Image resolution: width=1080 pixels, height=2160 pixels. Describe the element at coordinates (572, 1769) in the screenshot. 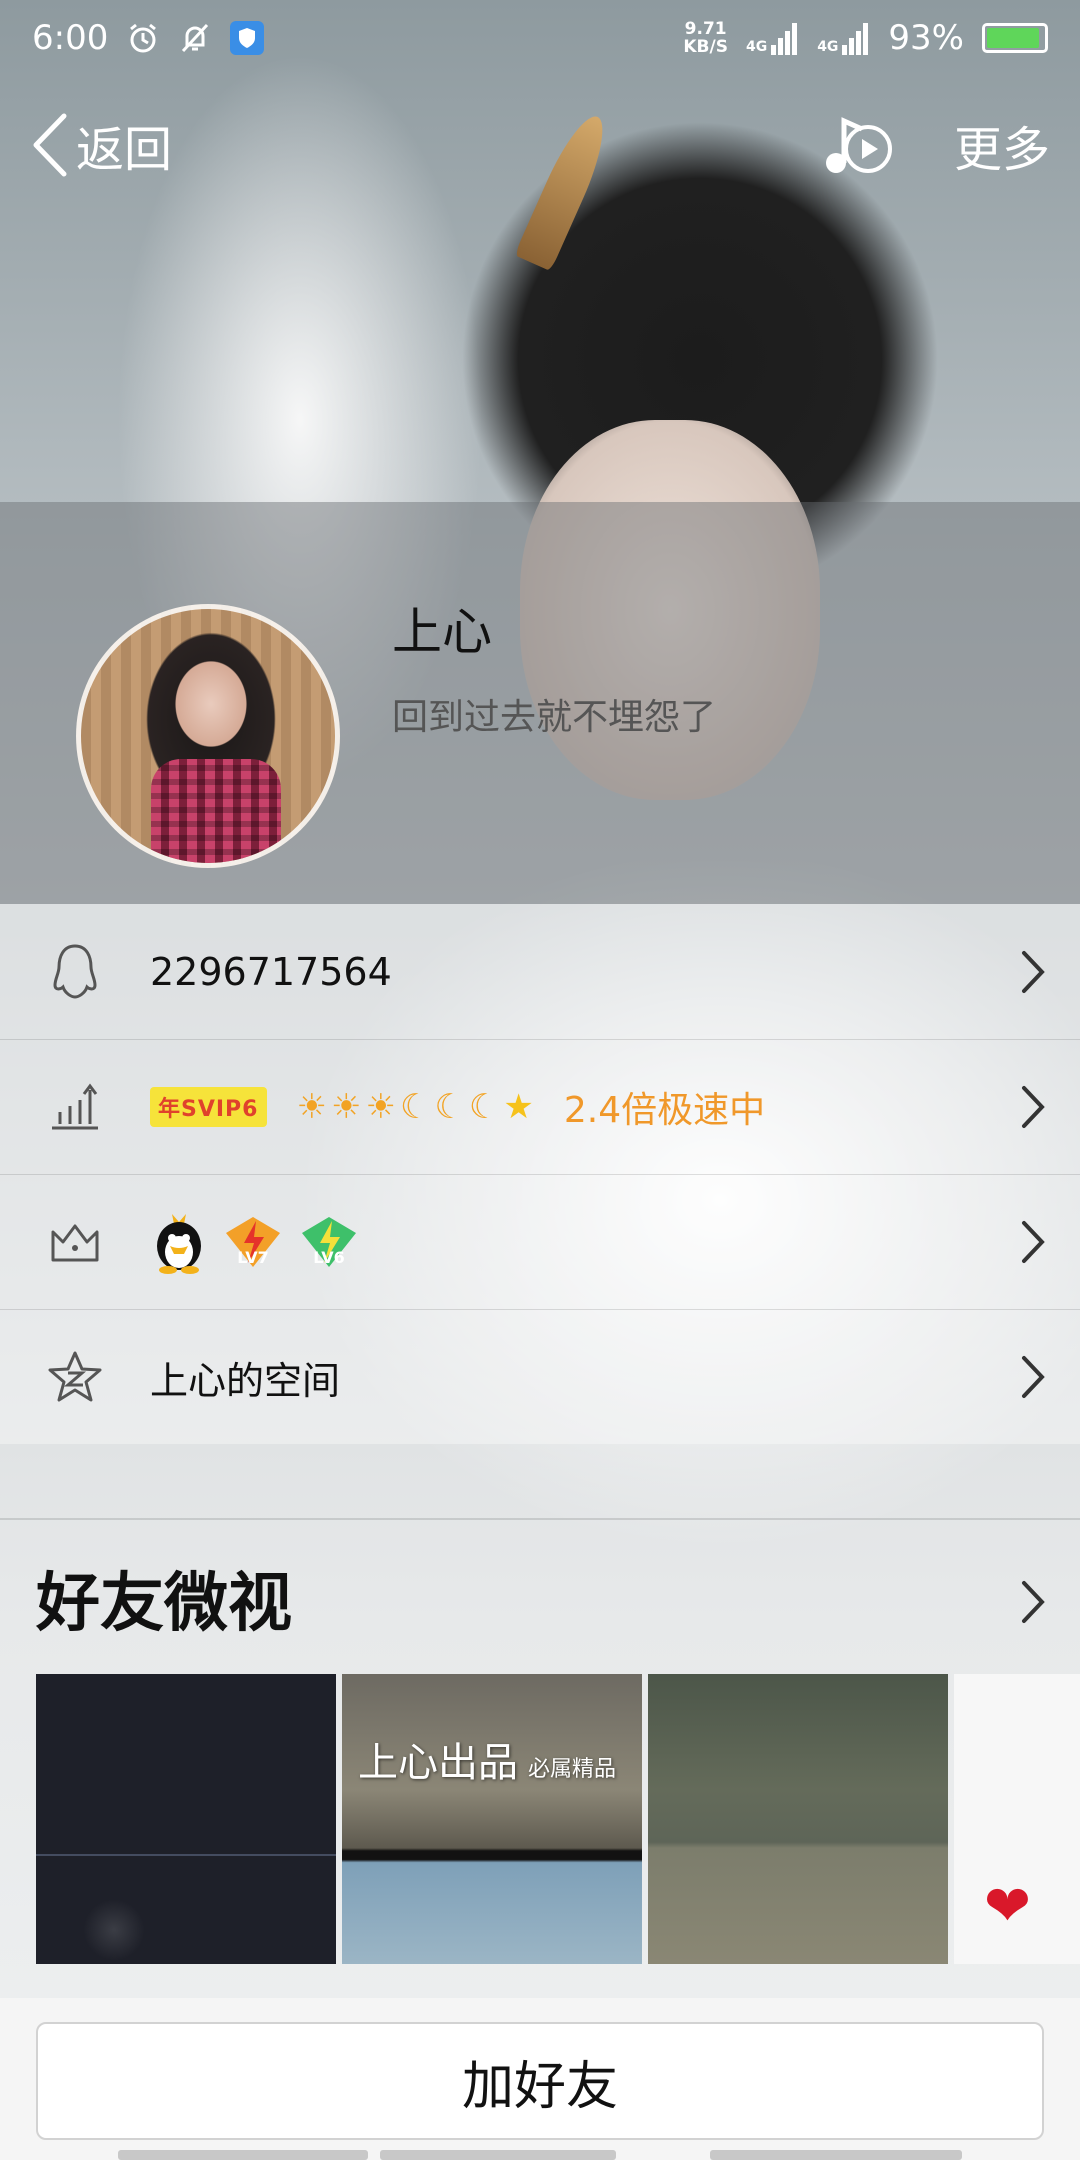

I see `thumbnail-caption-sub: 必属精品` at that location.